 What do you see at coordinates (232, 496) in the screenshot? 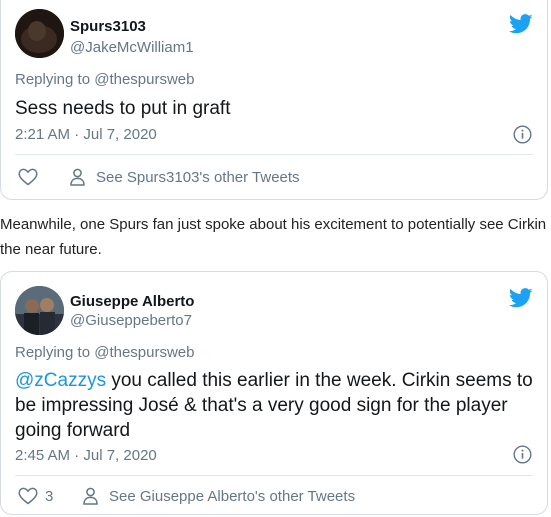
I see `see-other-tweets-link: See Giuseppe Alberto's other Tweets` at bounding box center [232, 496].